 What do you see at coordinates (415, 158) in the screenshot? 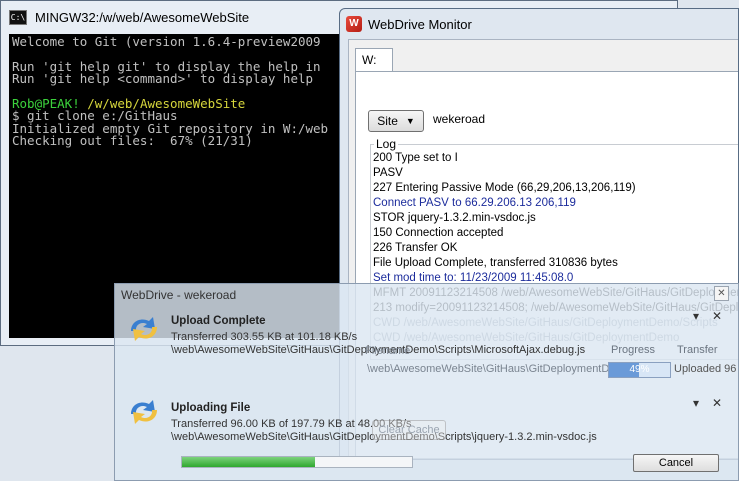
I see `log-line: 200 Type set to I` at bounding box center [415, 158].